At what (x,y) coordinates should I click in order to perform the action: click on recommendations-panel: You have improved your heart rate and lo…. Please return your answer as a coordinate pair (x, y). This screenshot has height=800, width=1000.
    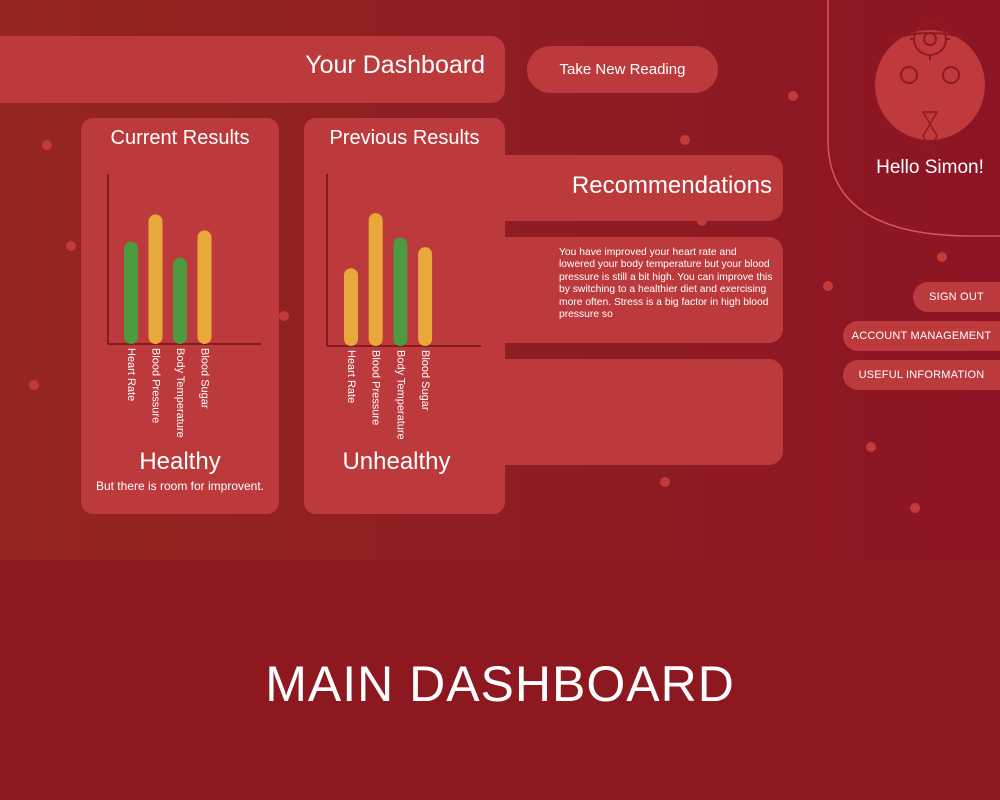
    Looking at the image, I should click on (643, 290).